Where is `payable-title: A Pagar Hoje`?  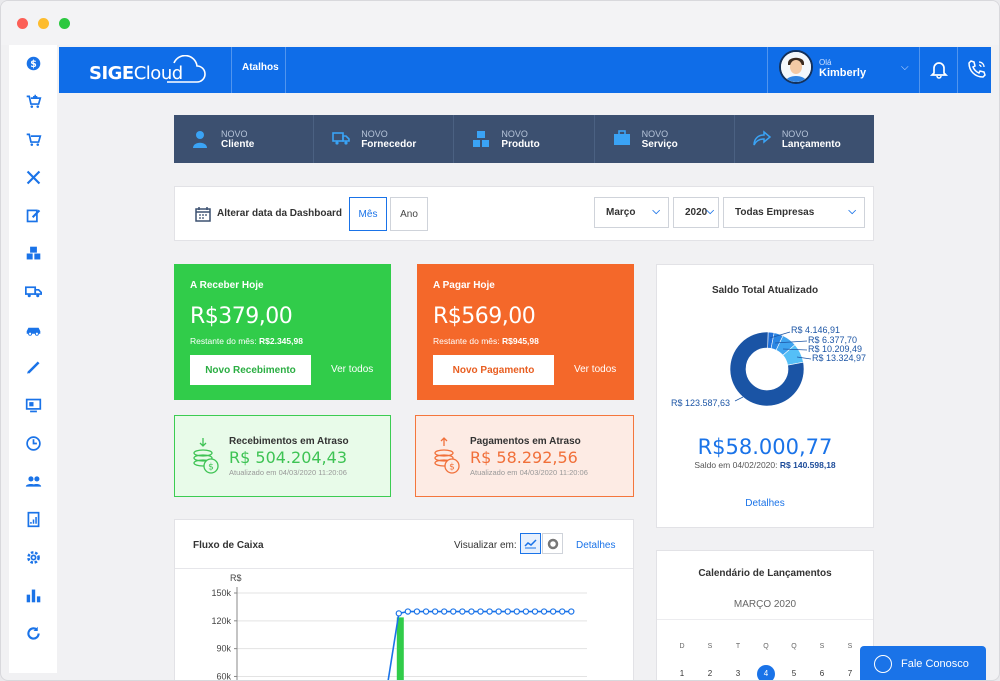
payable-title: A Pagar Hoje is located at coordinates (464, 285).